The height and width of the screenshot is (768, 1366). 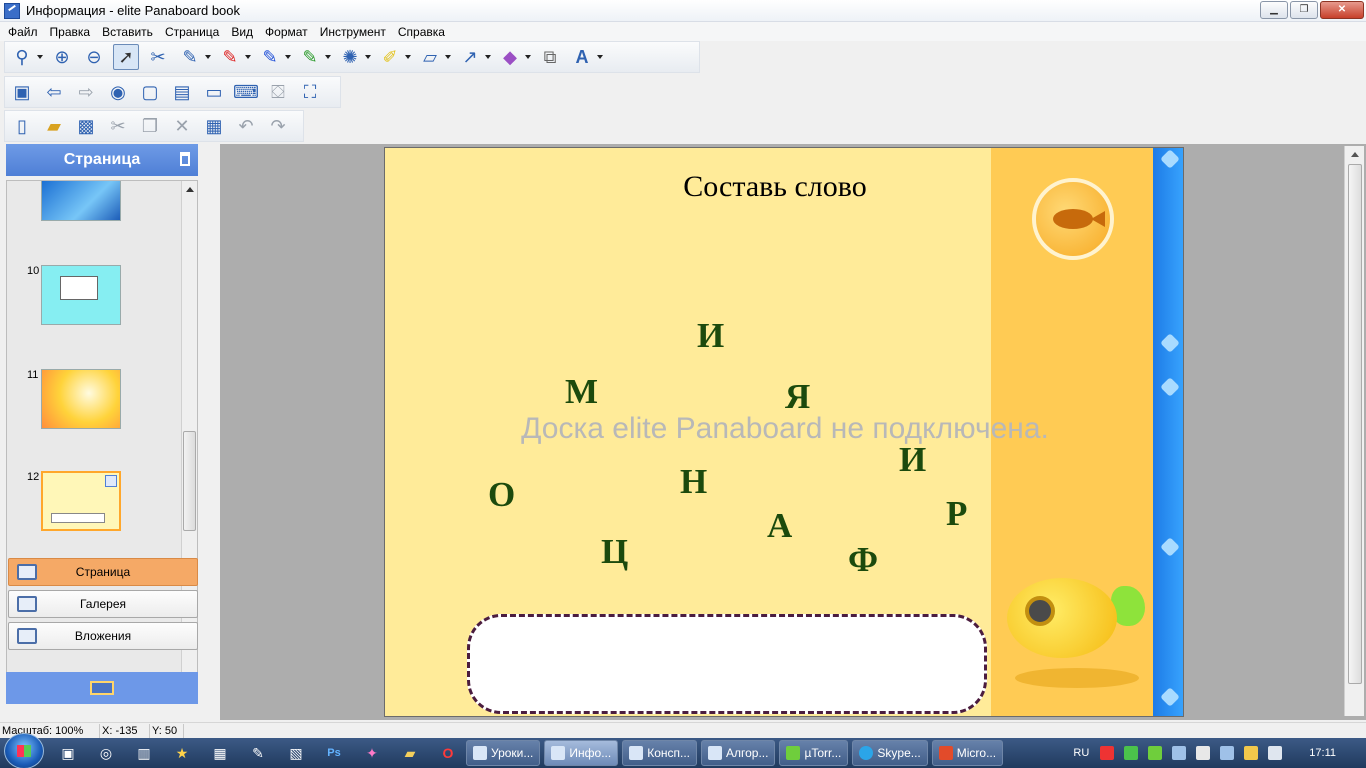 I want to click on paste-icon: ▦, so click(x=214, y=126).